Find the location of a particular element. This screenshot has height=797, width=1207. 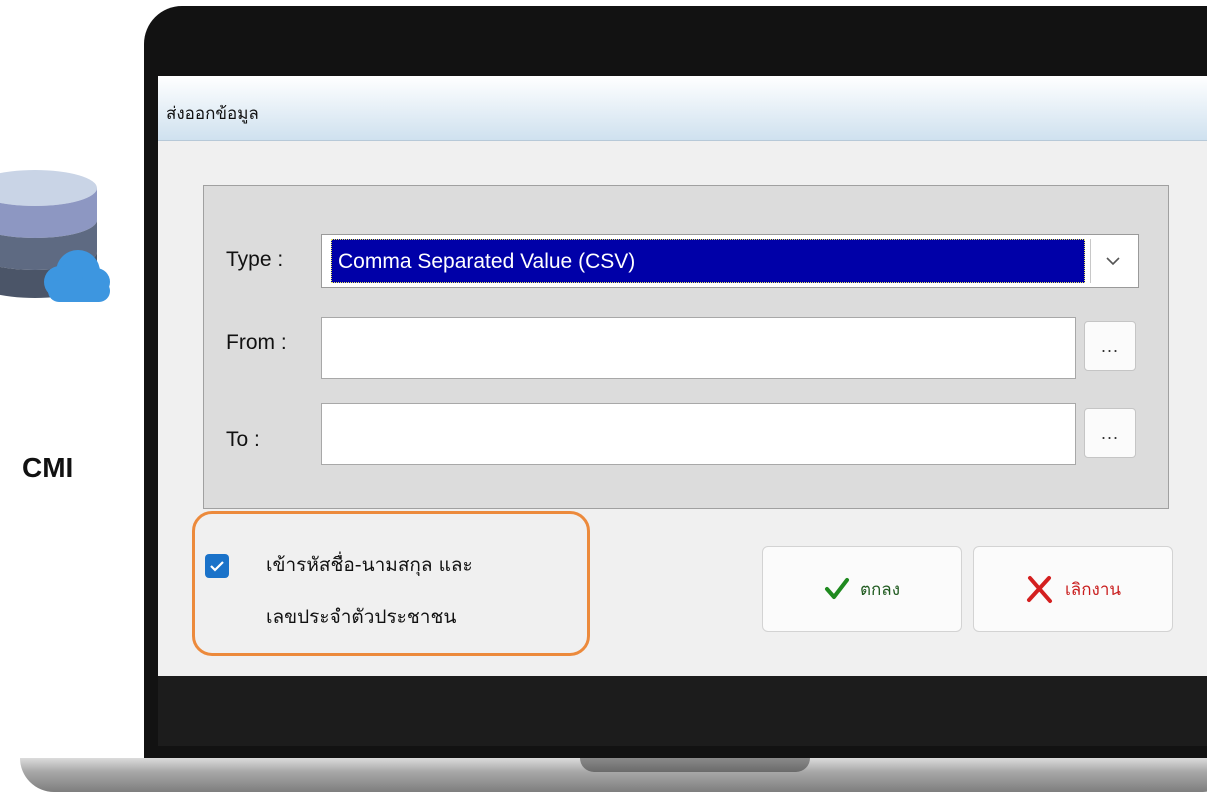

to-label: To : is located at coordinates (243, 439).